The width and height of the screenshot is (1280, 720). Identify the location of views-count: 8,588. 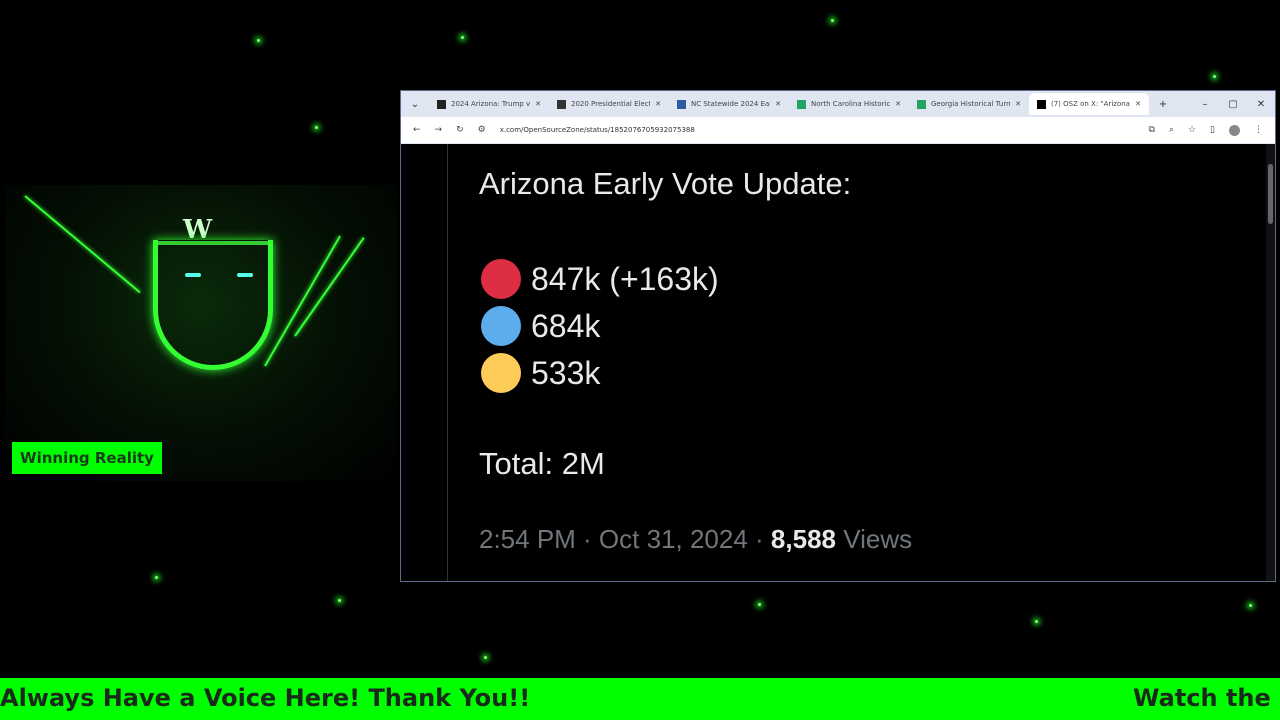
(803, 539).